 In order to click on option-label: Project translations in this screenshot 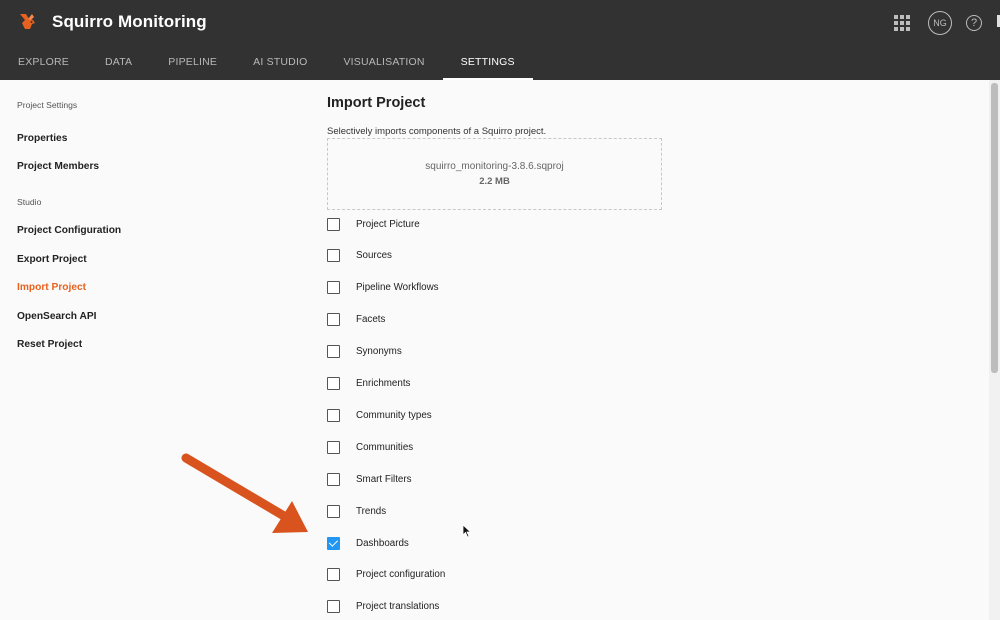, I will do `click(398, 607)`.